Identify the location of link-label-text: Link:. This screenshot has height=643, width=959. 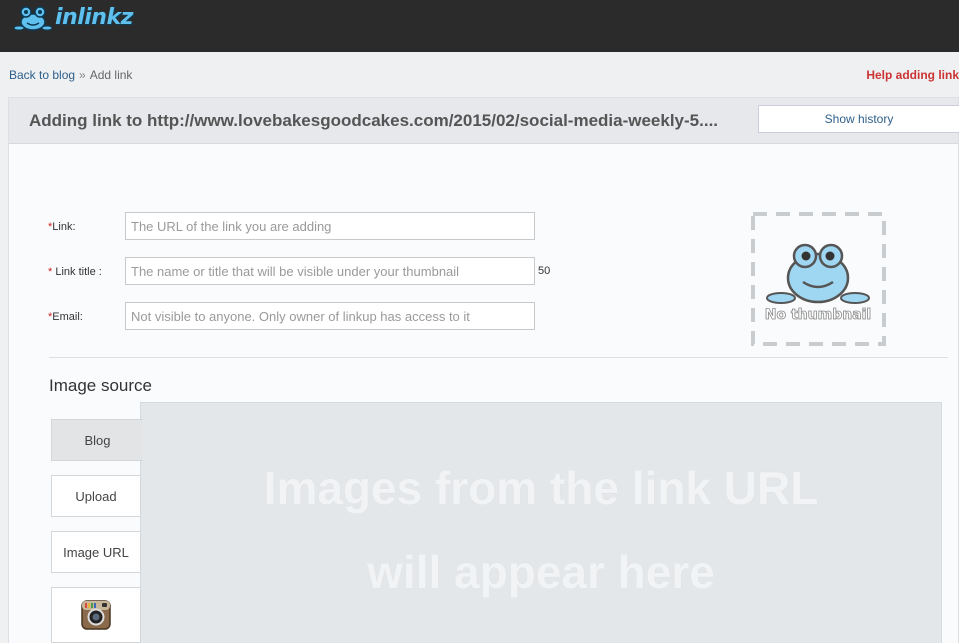
(64, 227).